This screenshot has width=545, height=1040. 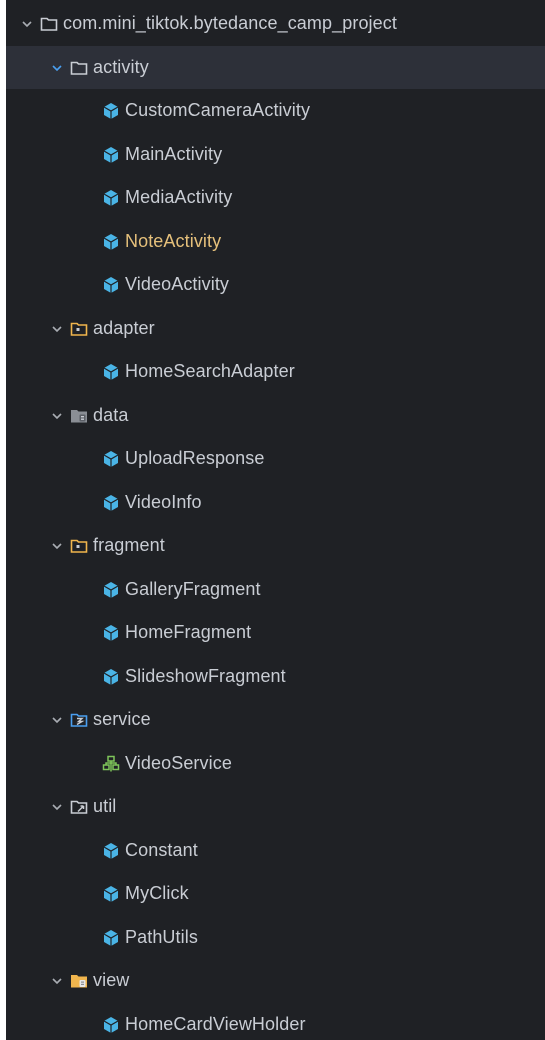 I want to click on tree-node-label: HomeFragment, so click(x=188, y=632).